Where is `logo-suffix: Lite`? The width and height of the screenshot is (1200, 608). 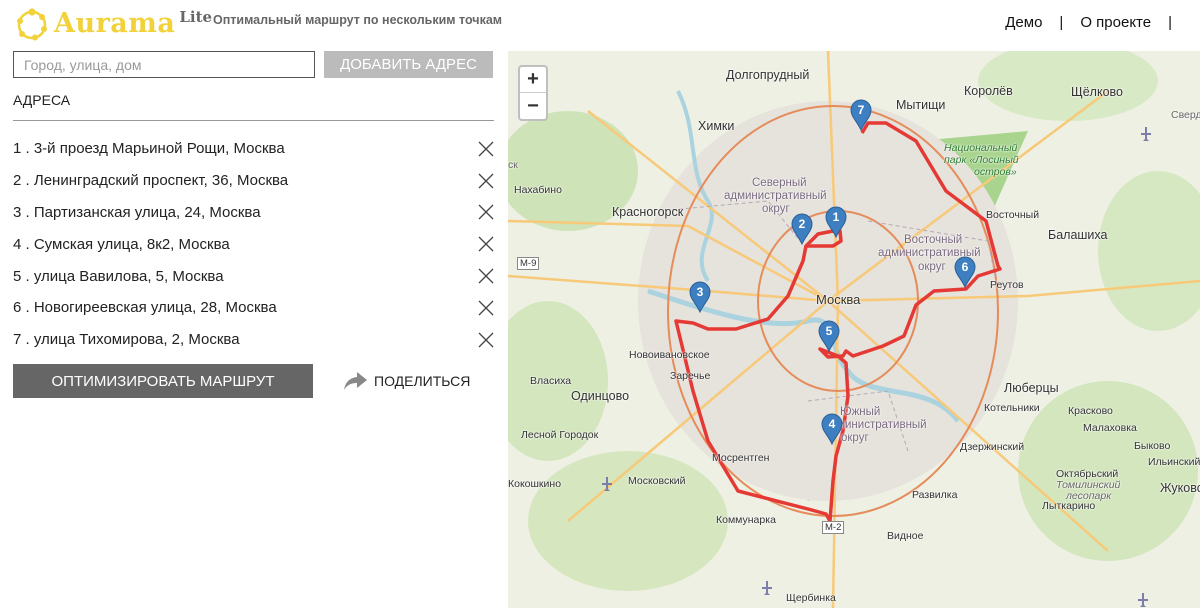 logo-suffix: Lite is located at coordinates (196, 17).